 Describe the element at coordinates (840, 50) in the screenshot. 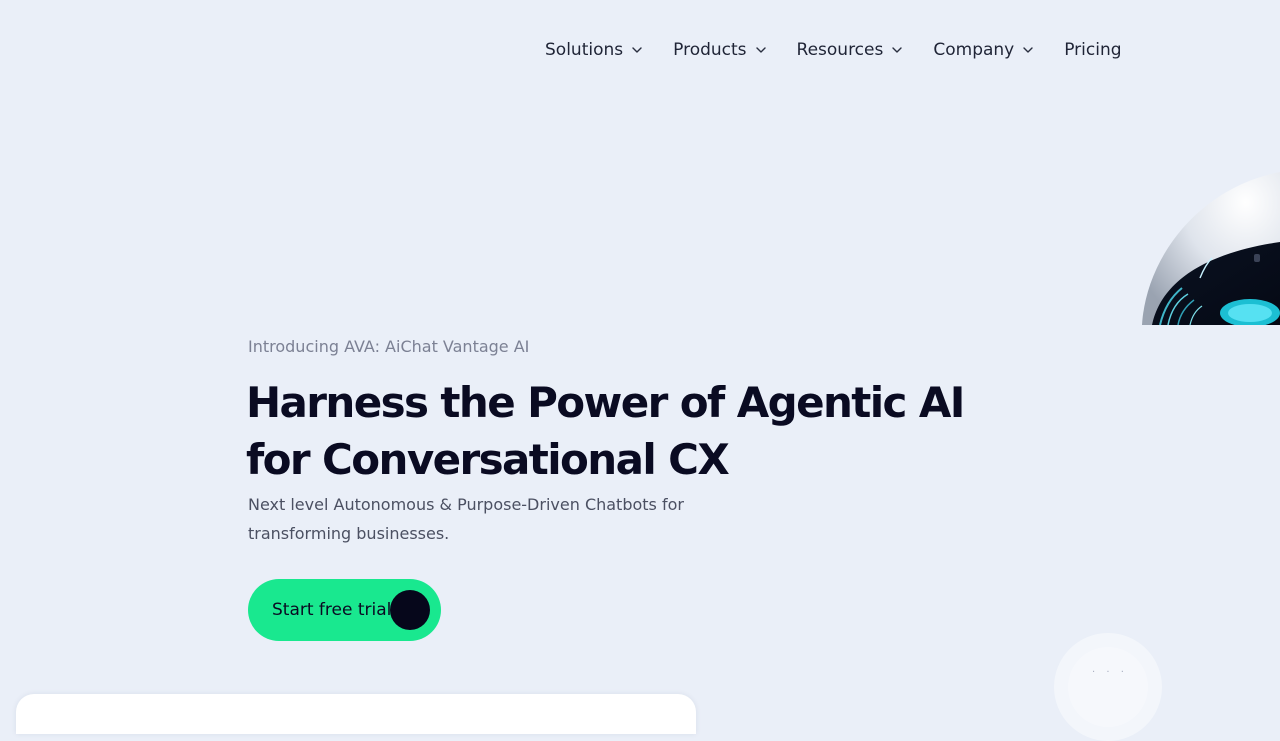

I see `nav-item-label: Resources` at that location.